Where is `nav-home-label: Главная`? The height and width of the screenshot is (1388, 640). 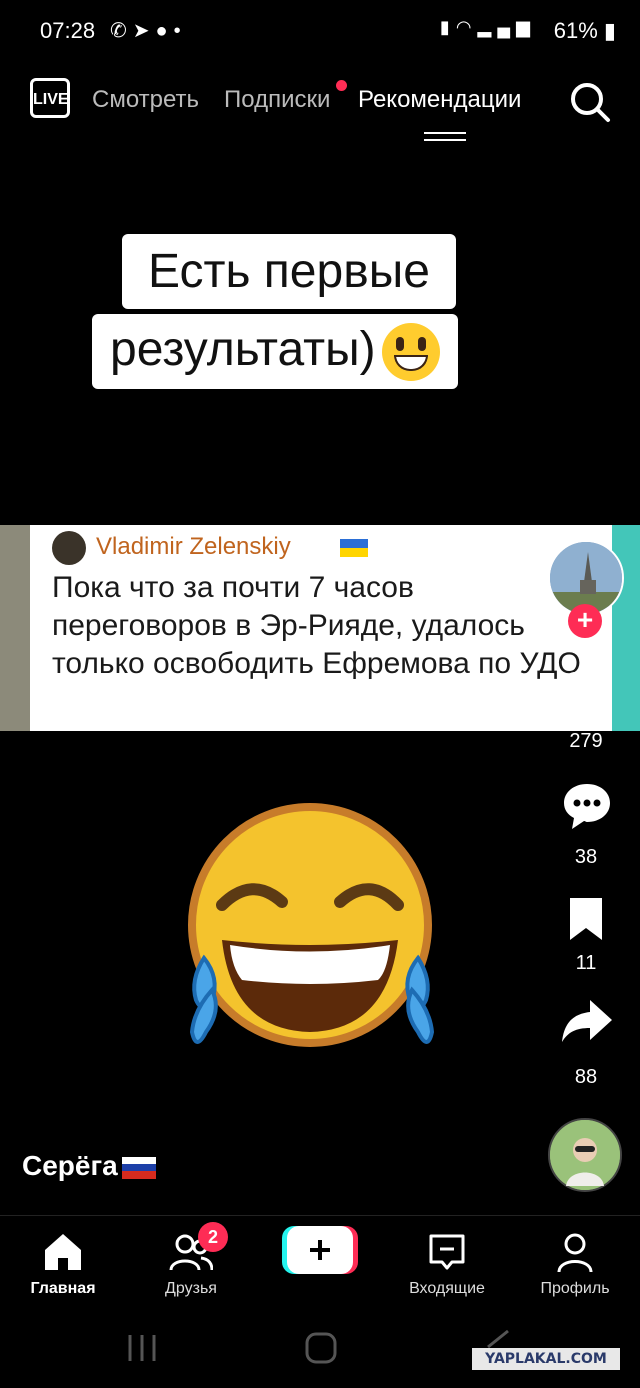
nav-home-label: Главная is located at coordinates (63, 1288).